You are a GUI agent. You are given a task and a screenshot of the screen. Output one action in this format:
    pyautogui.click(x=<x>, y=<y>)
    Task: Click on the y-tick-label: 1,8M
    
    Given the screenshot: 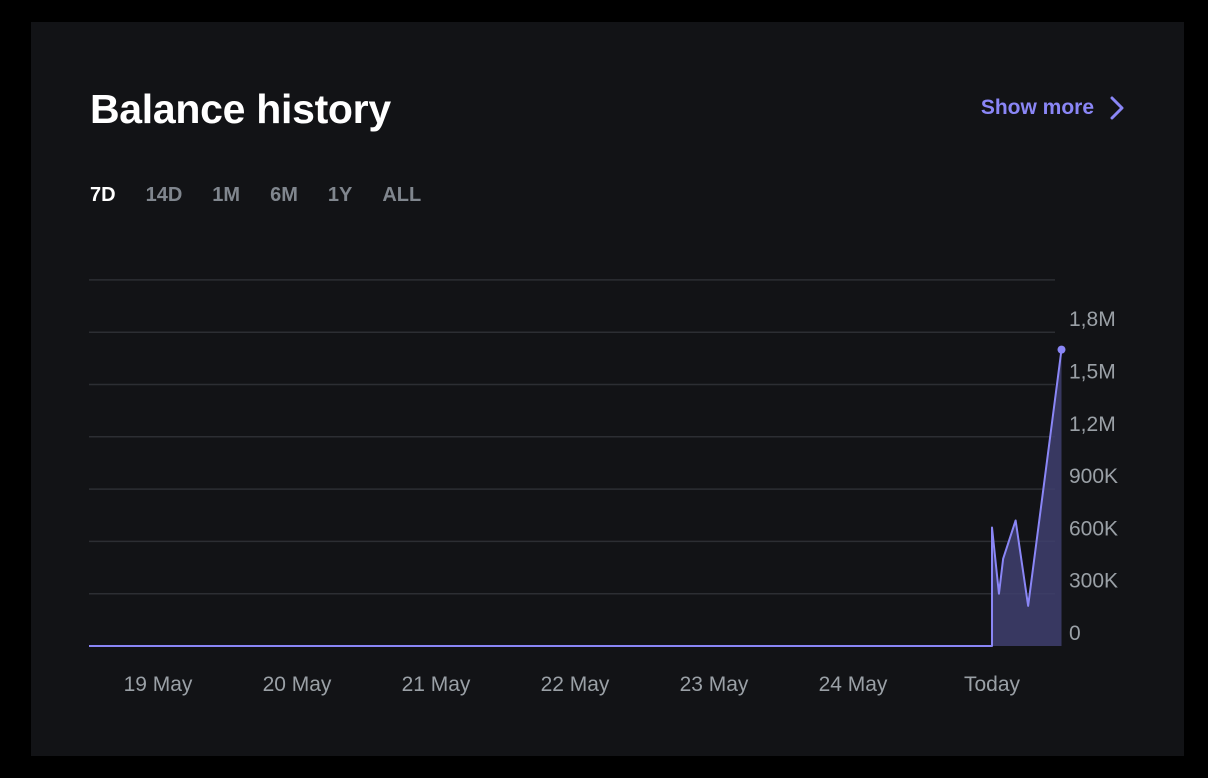 What is the action you would take?
    pyautogui.click(x=1092, y=319)
    